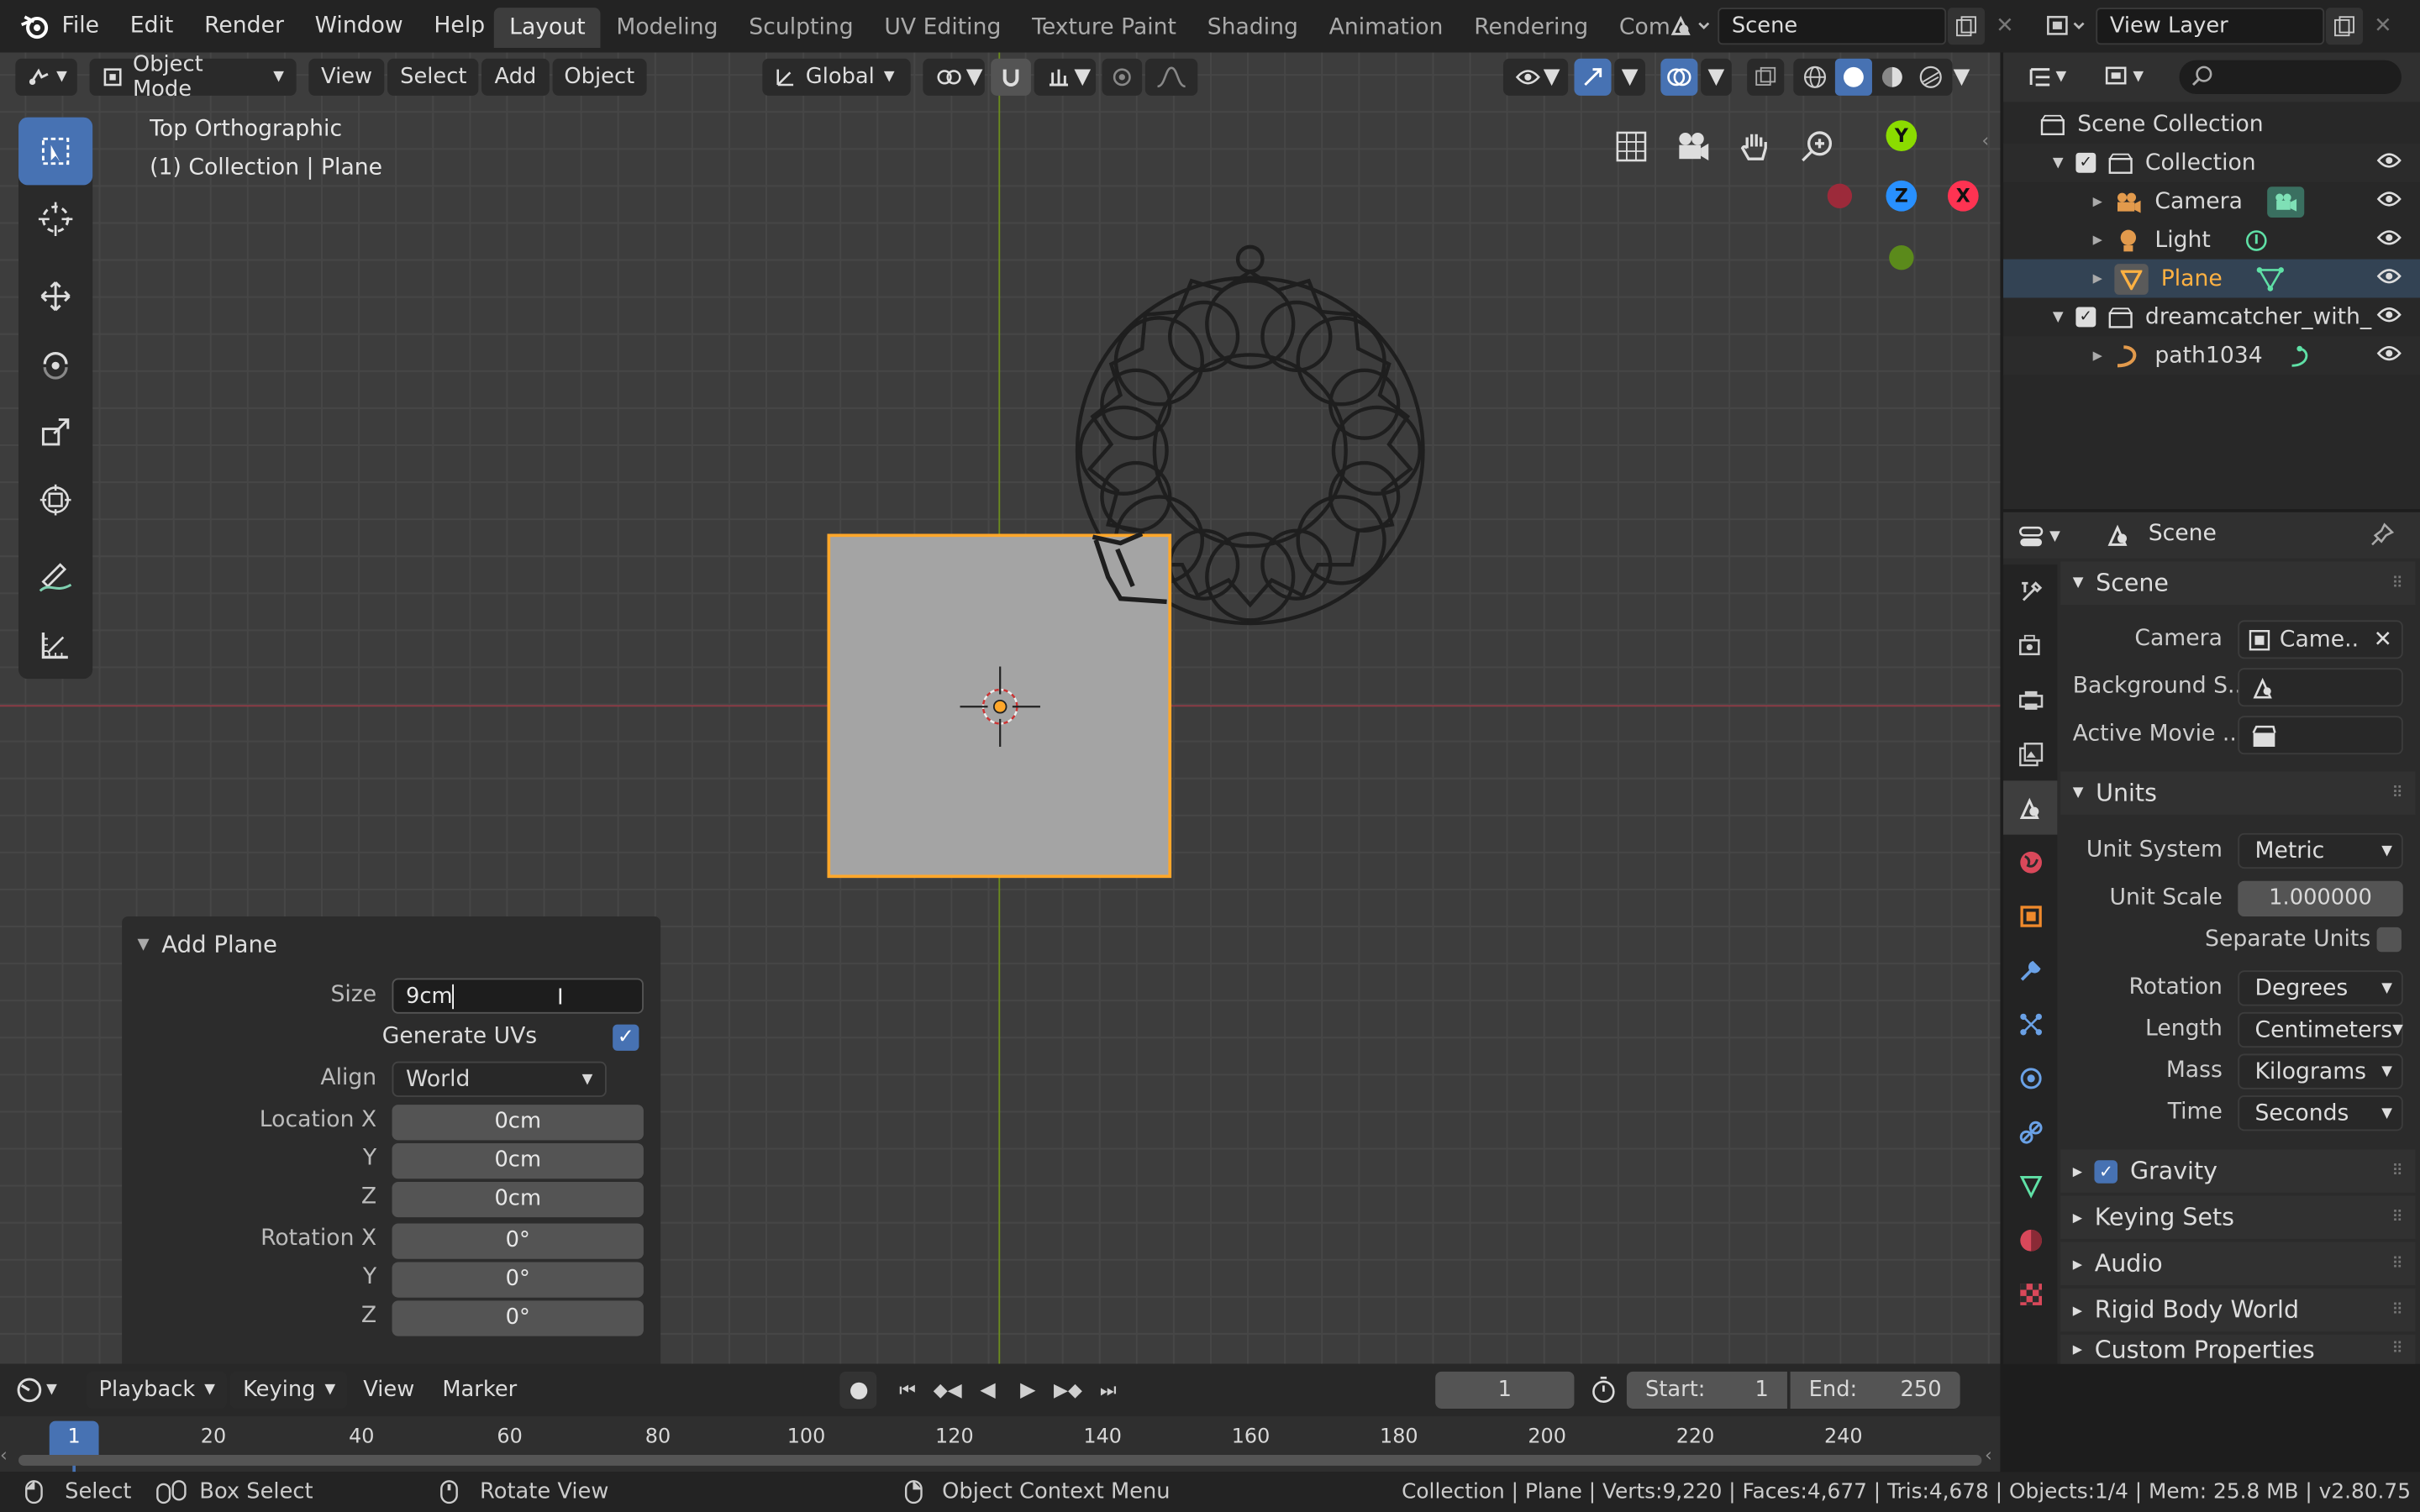  Describe the element at coordinates (2383, 534) in the screenshot. I see `pin-icon` at that location.